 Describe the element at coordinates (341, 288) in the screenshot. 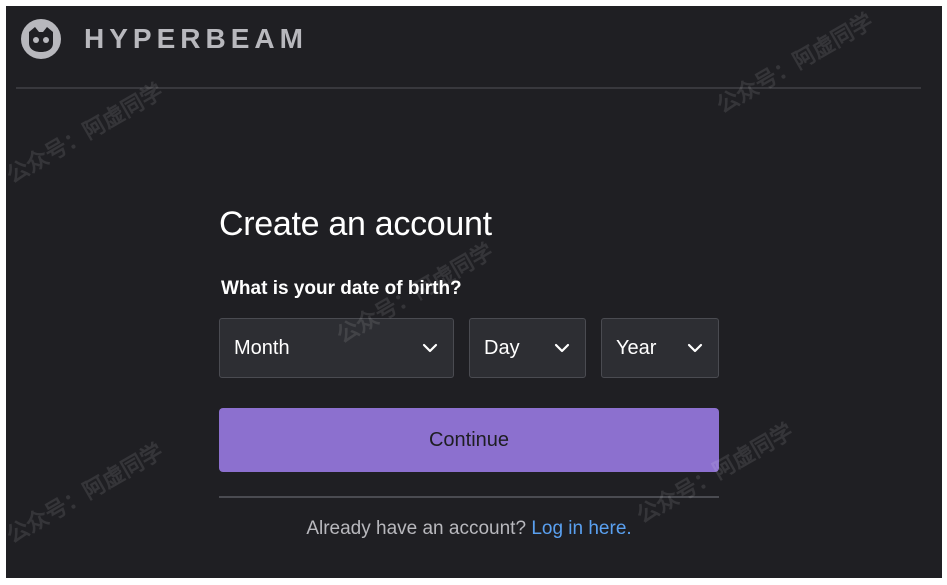

I see `dob-label: What is your date of birth?` at that location.